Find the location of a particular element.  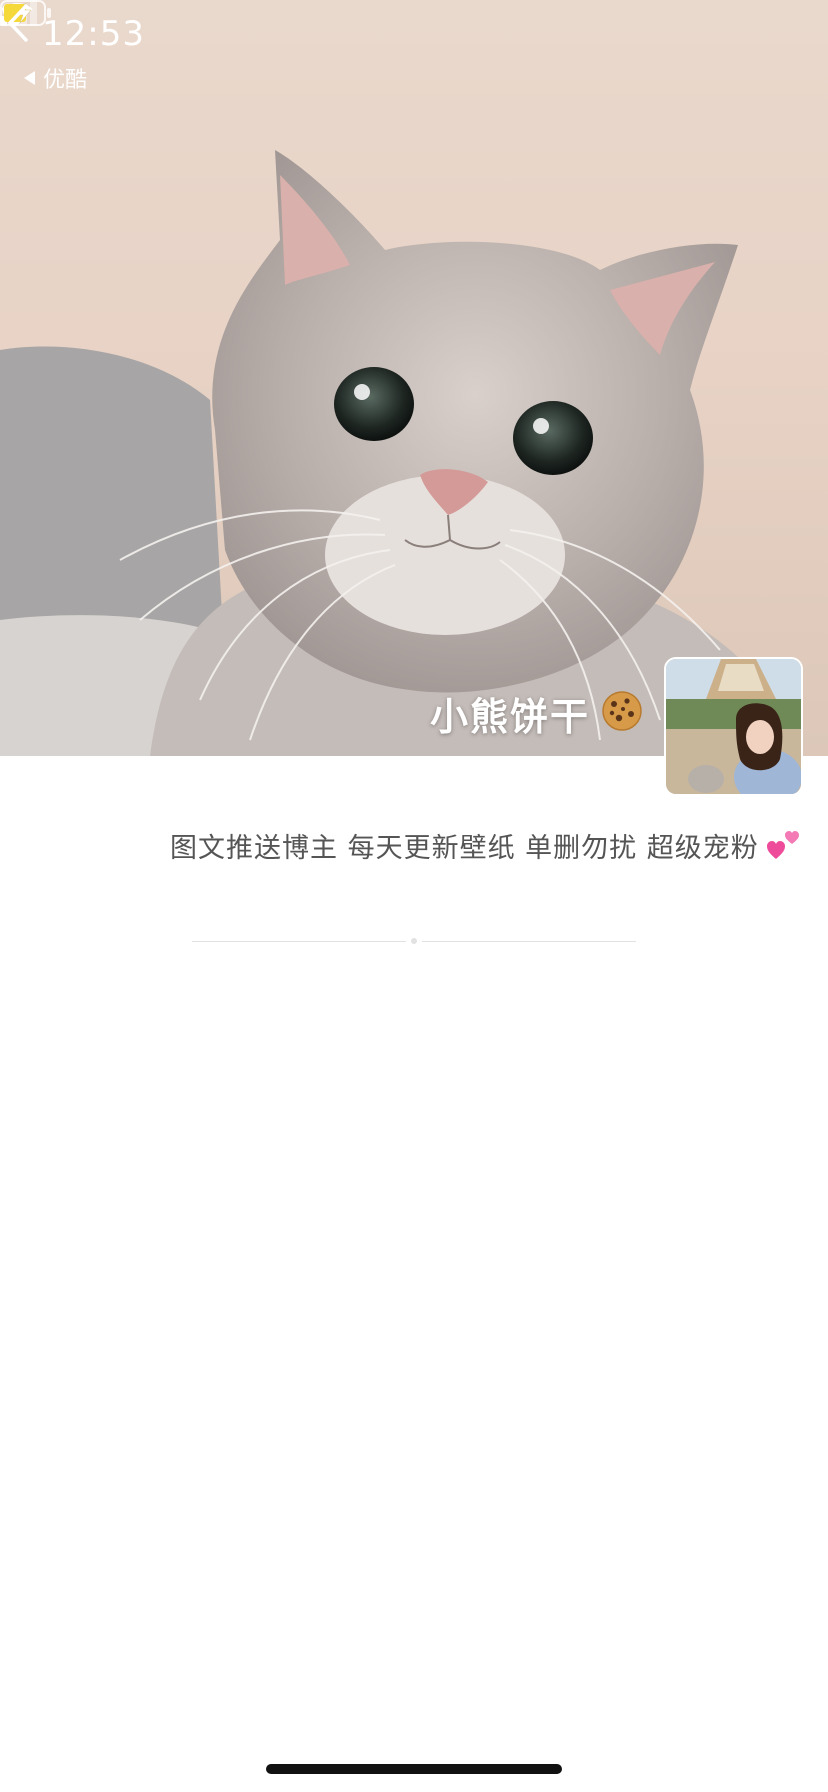

divider-right is located at coordinates (529, 941).